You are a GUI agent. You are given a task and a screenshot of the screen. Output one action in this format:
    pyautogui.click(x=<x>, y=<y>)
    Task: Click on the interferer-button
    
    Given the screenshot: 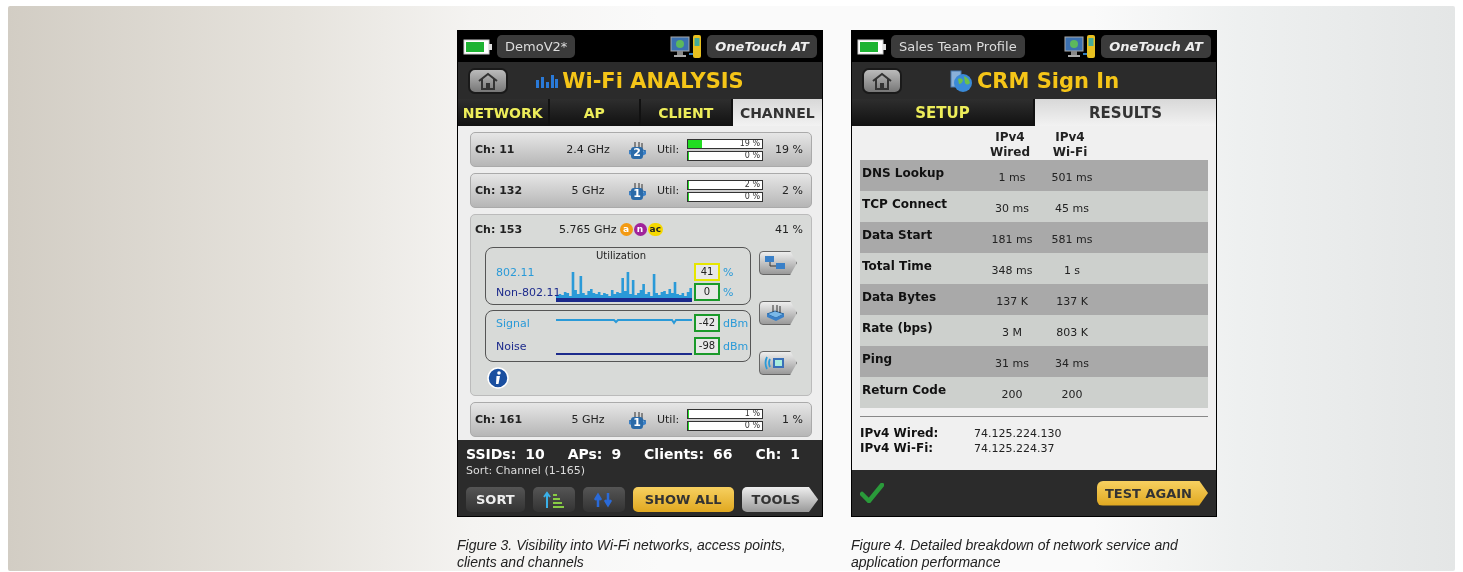 What is the action you would take?
    pyautogui.click(x=778, y=363)
    